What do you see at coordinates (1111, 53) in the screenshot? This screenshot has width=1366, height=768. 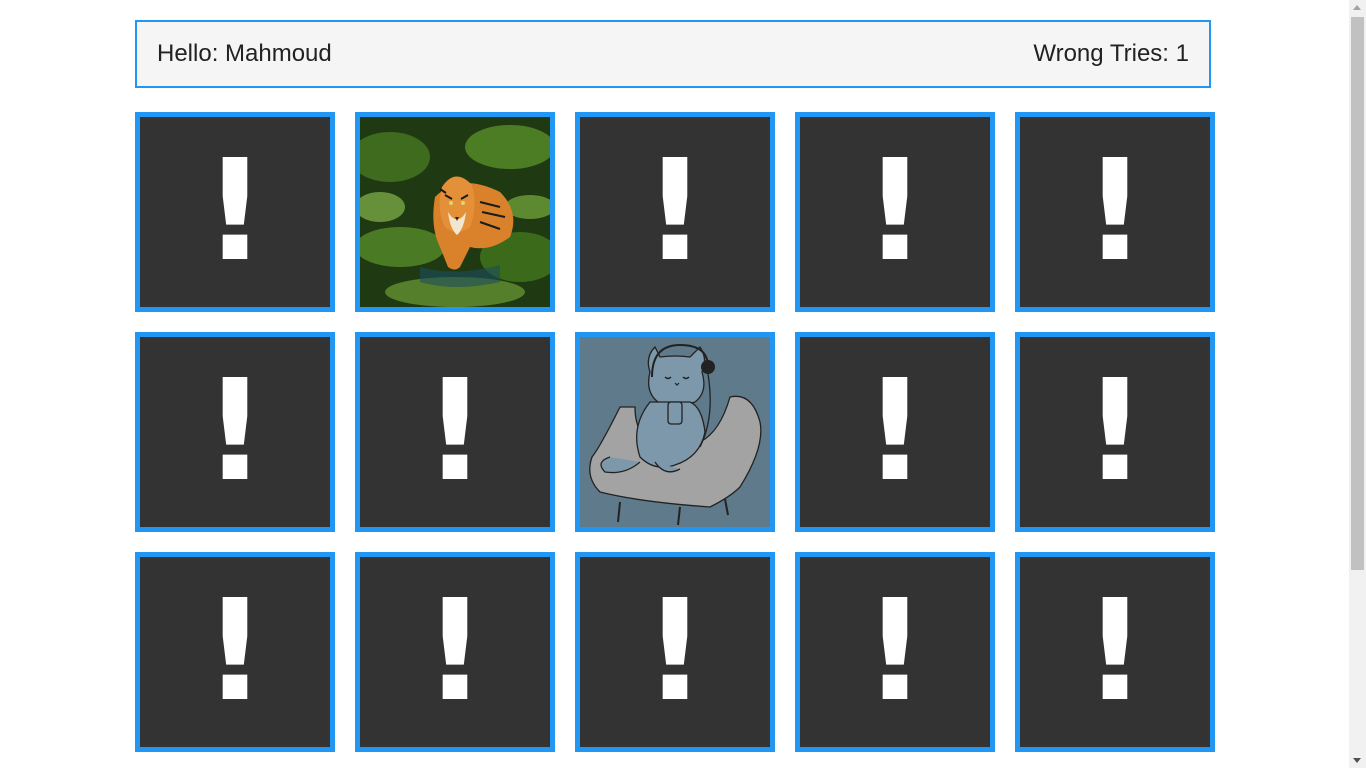 I see `wrong-tries-counter: Wrong Tries: 1` at bounding box center [1111, 53].